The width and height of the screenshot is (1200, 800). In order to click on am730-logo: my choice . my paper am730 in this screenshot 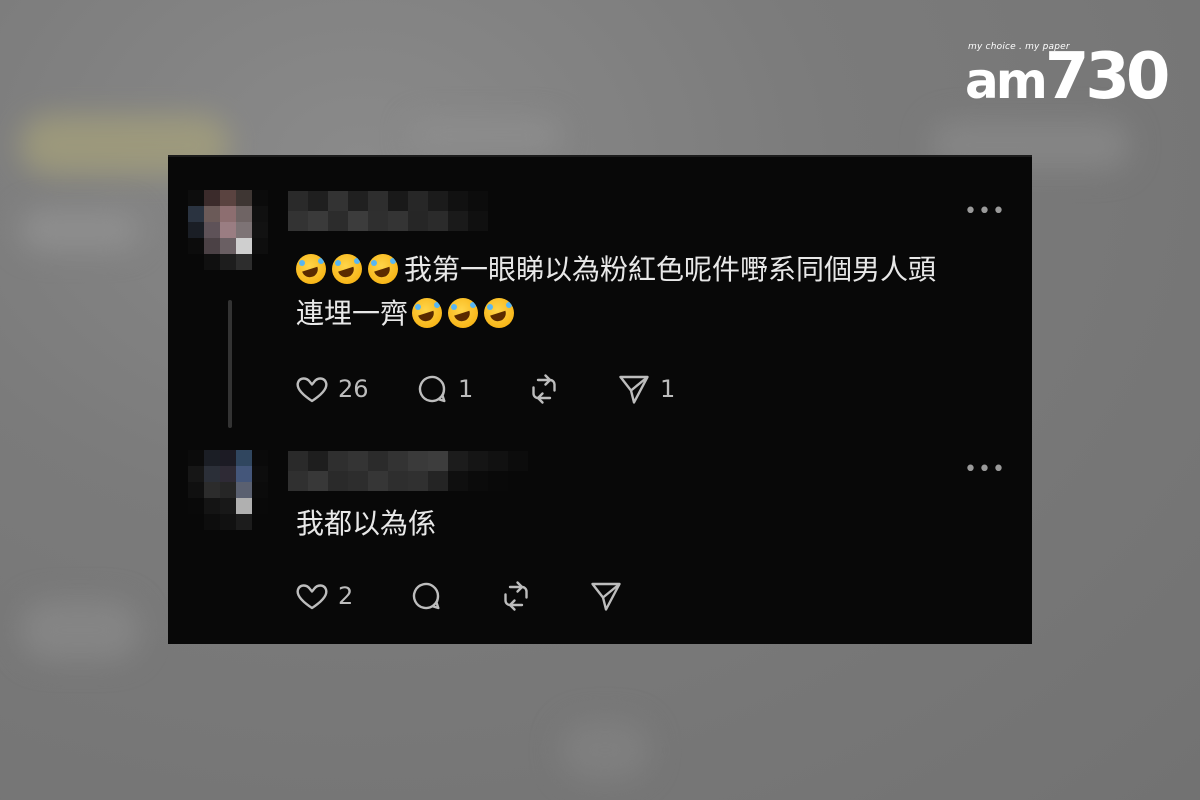, I will do `click(1067, 76)`.